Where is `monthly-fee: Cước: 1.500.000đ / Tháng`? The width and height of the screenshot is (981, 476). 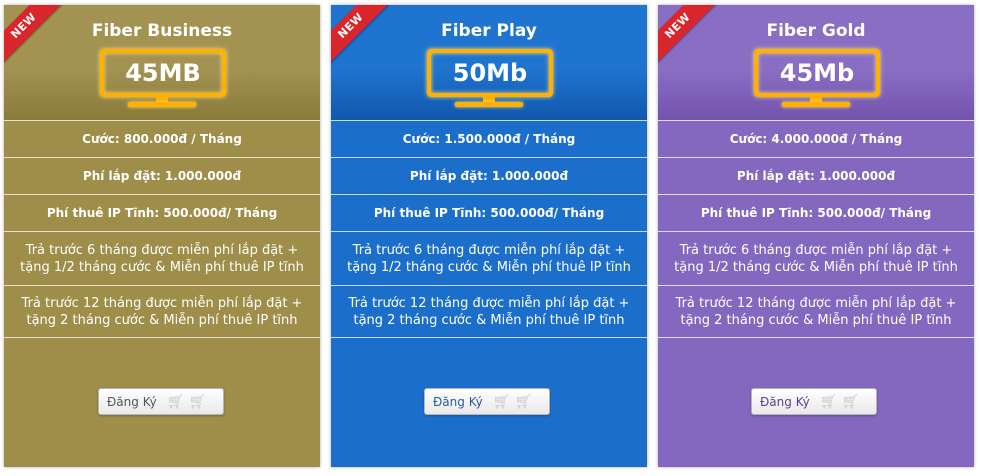
monthly-fee: Cước: 1.500.000đ / Tháng is located at coordinates (489, 138).